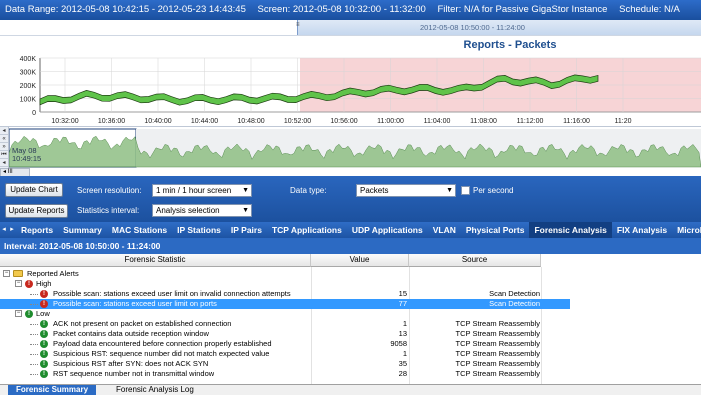  I want to click on update-reports-button: Update Reports, so click(36, 211).